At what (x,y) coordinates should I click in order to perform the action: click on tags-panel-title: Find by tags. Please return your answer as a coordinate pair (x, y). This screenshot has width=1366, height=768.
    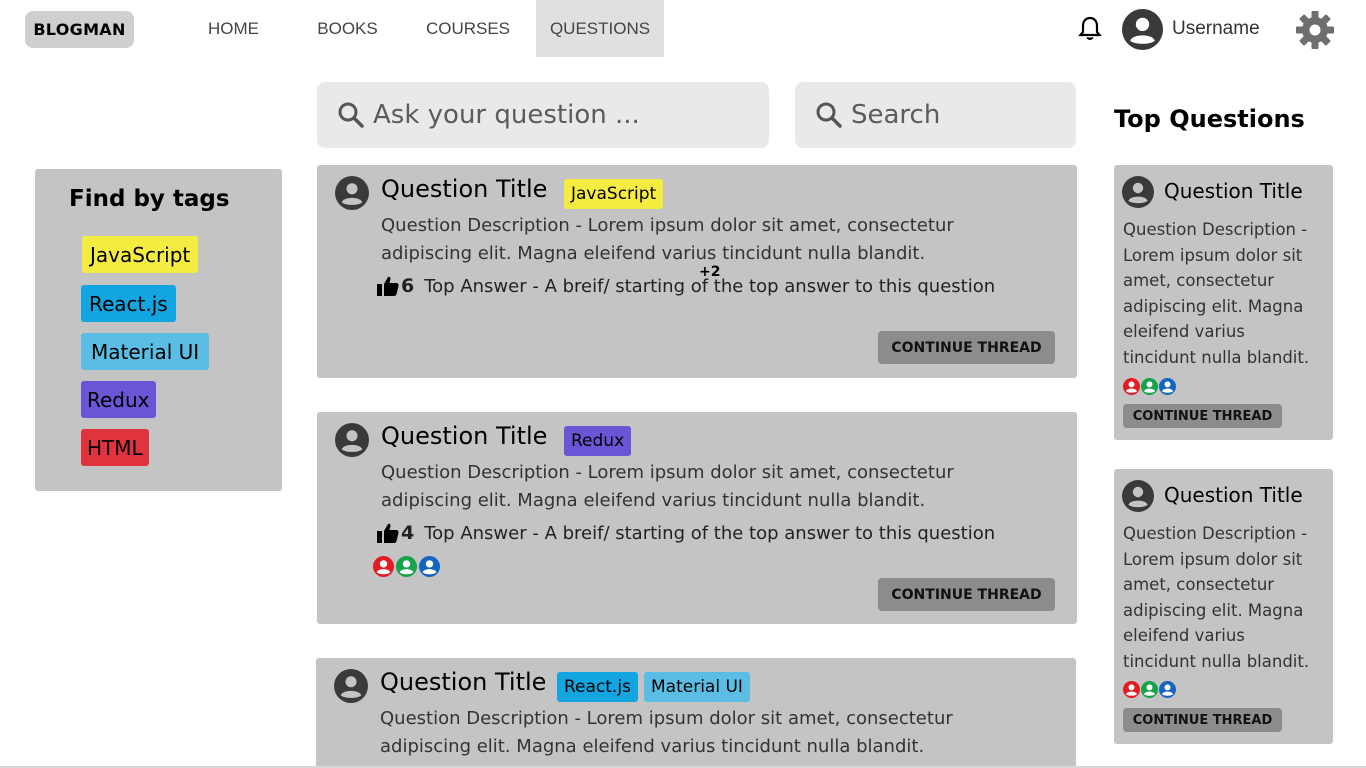
    Looking at the image, I should click on (149, 199).